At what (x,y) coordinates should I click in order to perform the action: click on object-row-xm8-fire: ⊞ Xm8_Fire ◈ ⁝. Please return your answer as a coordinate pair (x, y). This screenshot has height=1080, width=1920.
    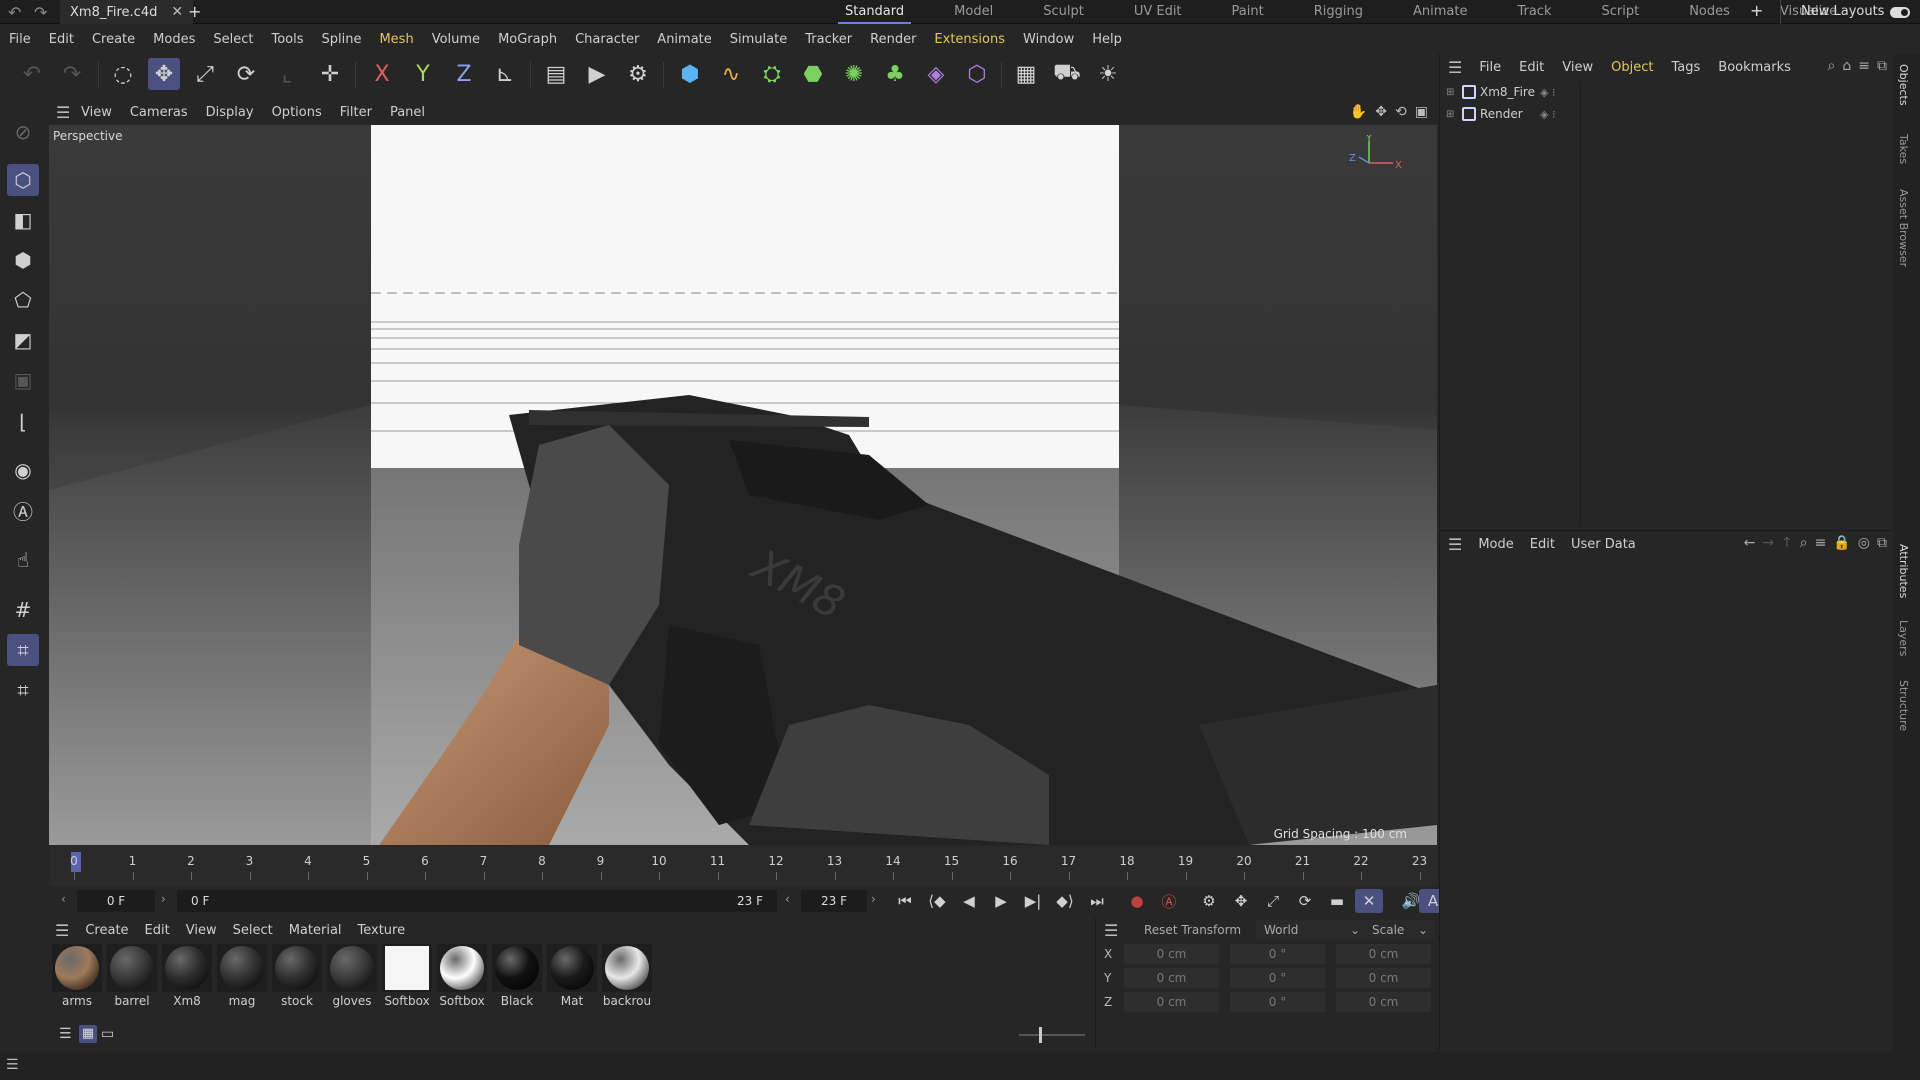
    Looking at the image, I should click on (1510, 92).